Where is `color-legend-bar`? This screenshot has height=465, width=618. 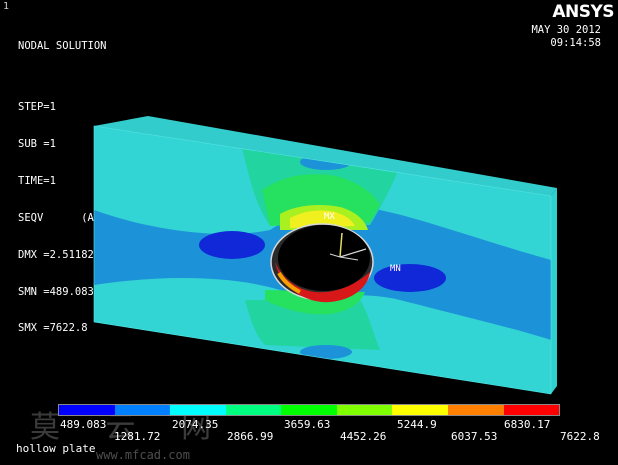 color-legend-bar is located at coordinates (309, 410).